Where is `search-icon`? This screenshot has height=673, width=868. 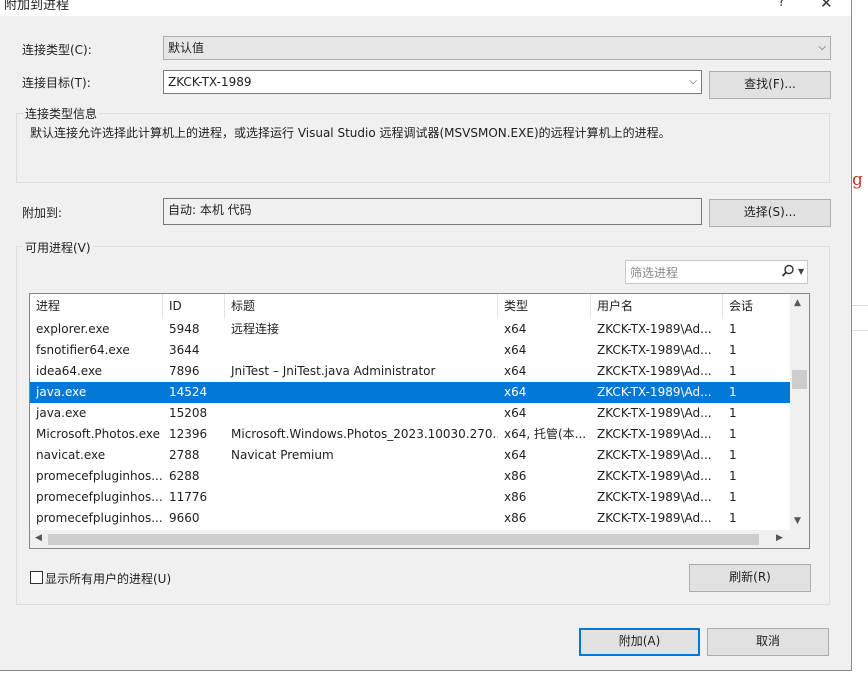 search-icon is located at coordinates (788, 271).